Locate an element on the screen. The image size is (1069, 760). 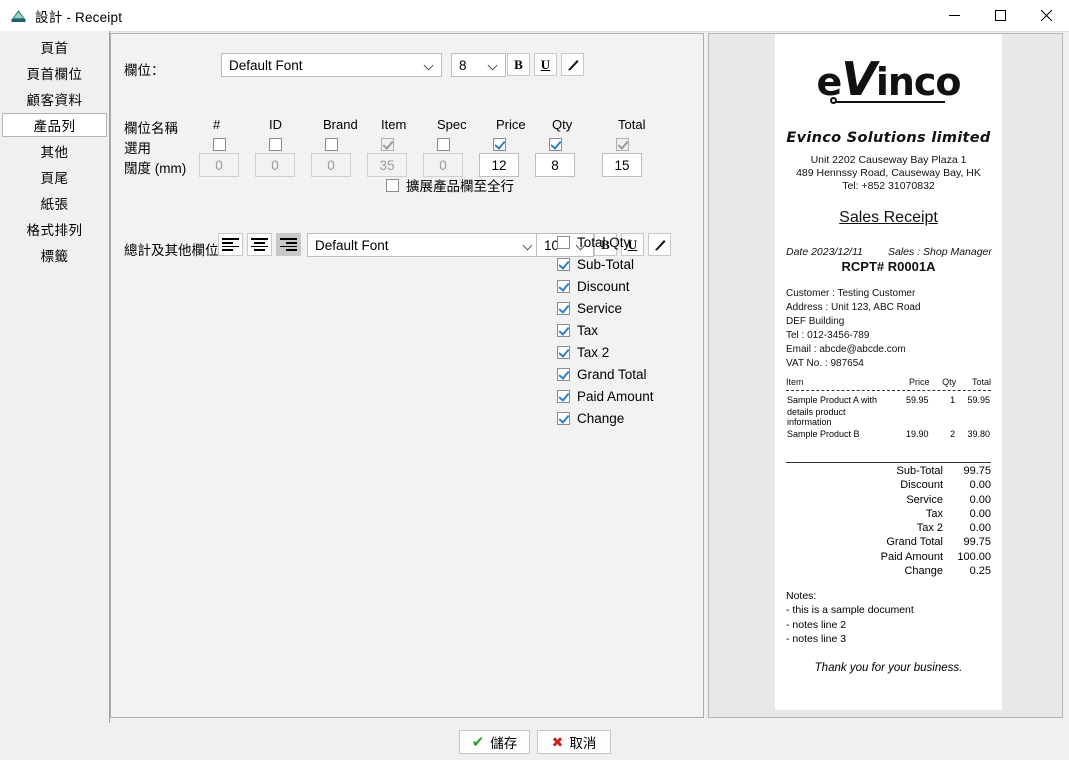
column-width-input-brand: 0 is located at coordinates (331, 165).